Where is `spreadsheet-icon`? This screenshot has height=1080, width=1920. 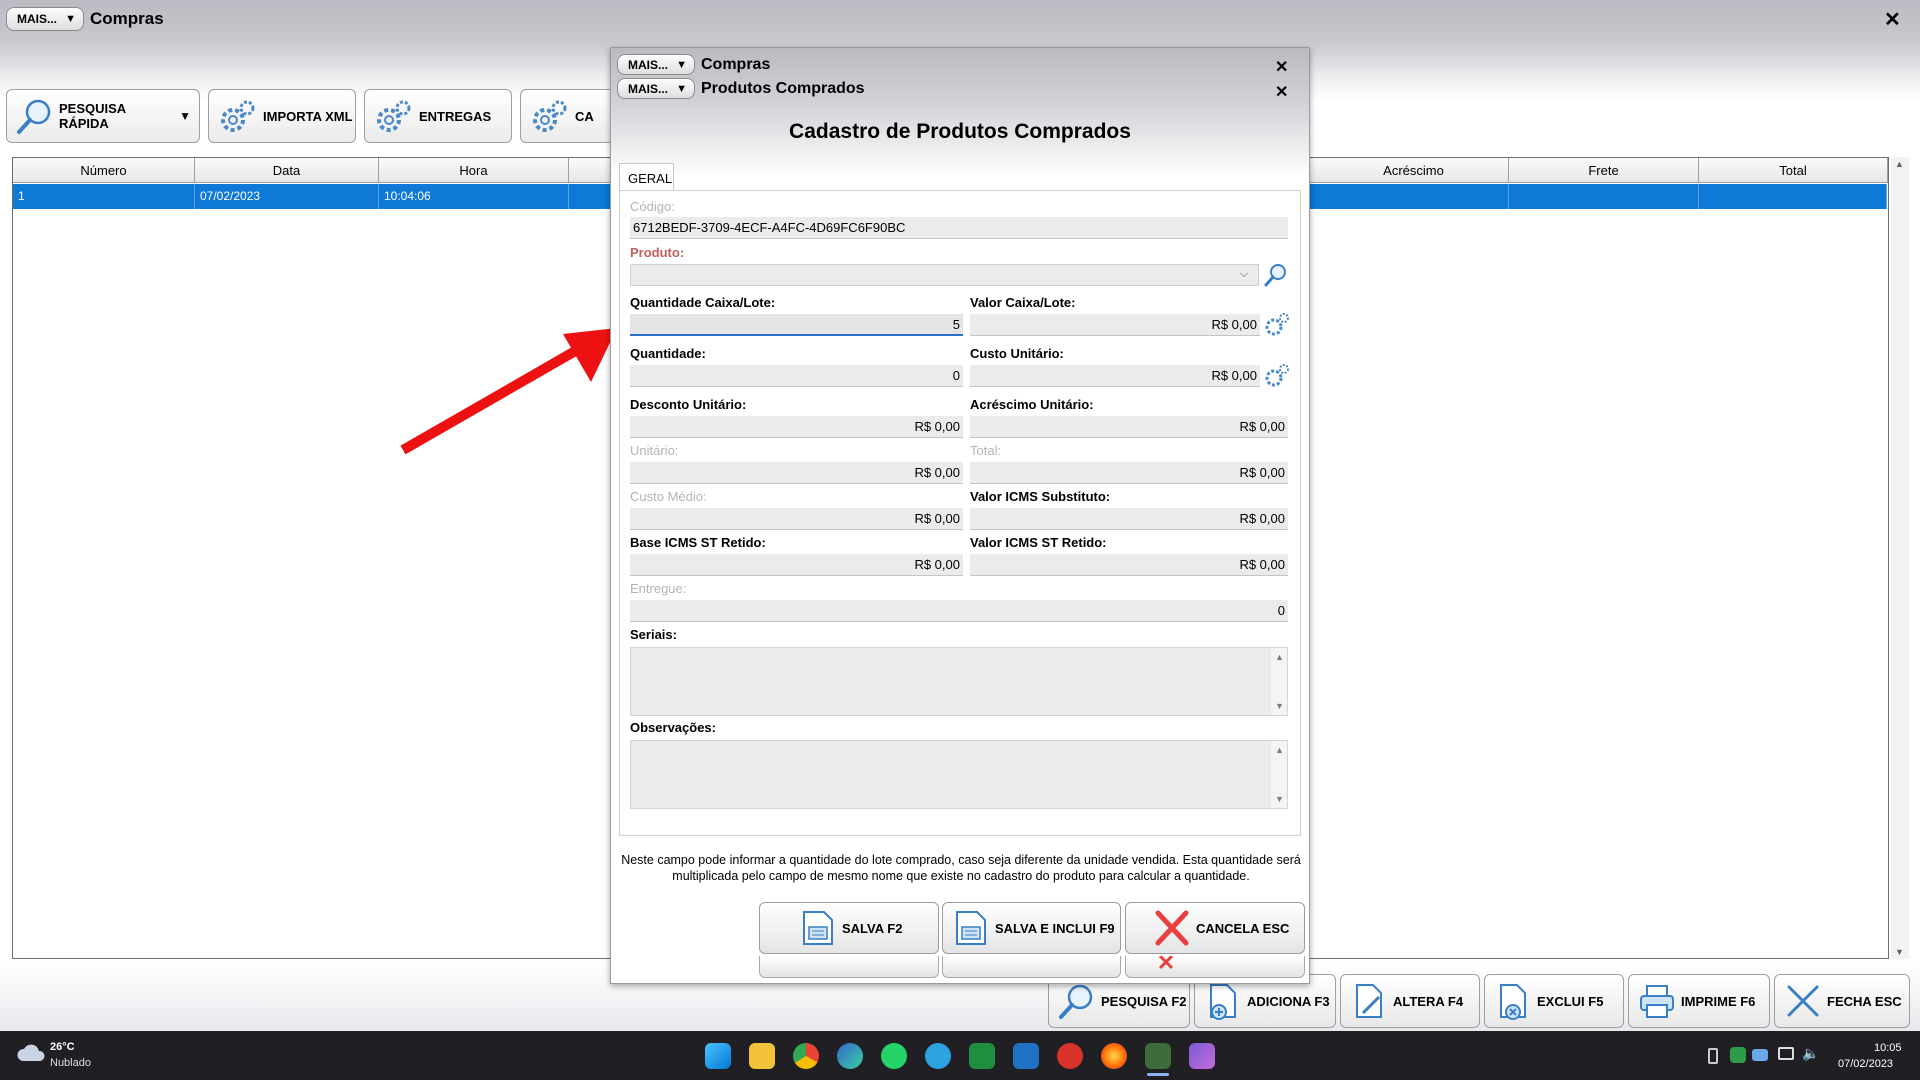 spreadsheet-icon is located at coordinates (982, 1056).